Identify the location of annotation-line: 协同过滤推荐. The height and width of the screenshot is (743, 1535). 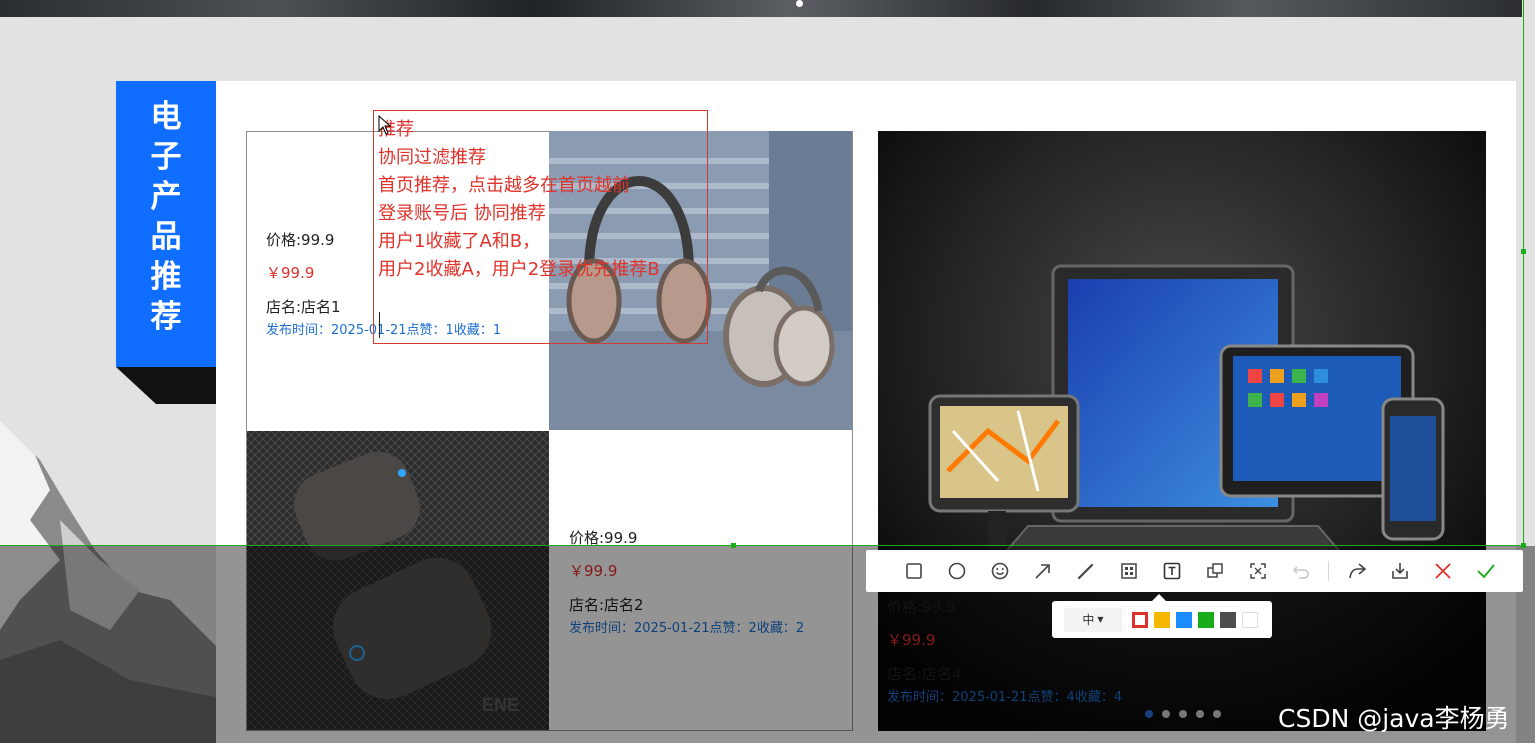
(432, 157).